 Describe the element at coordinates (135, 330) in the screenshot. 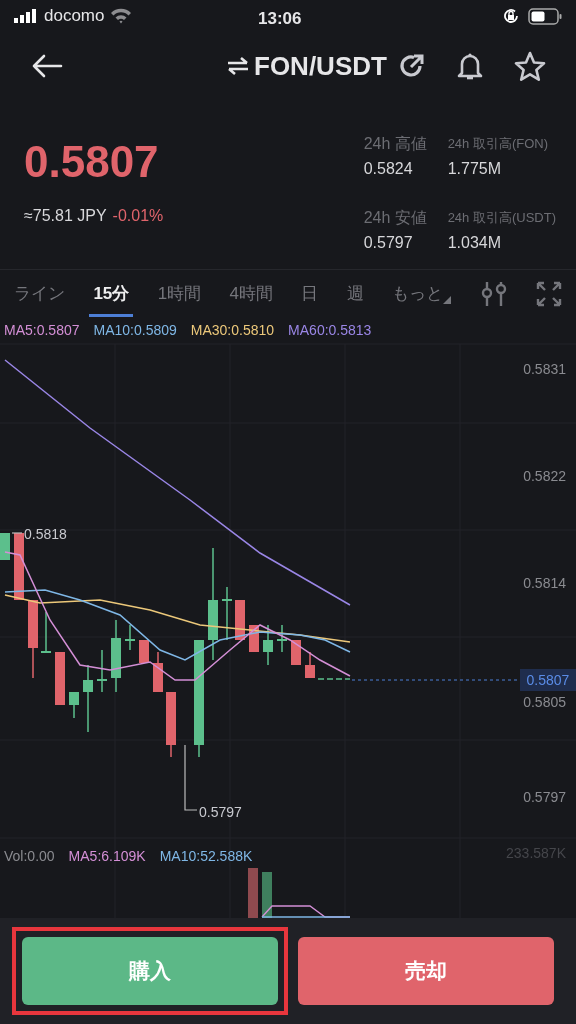

I see `ma-legend-value: MA10:0.5809` at that location.